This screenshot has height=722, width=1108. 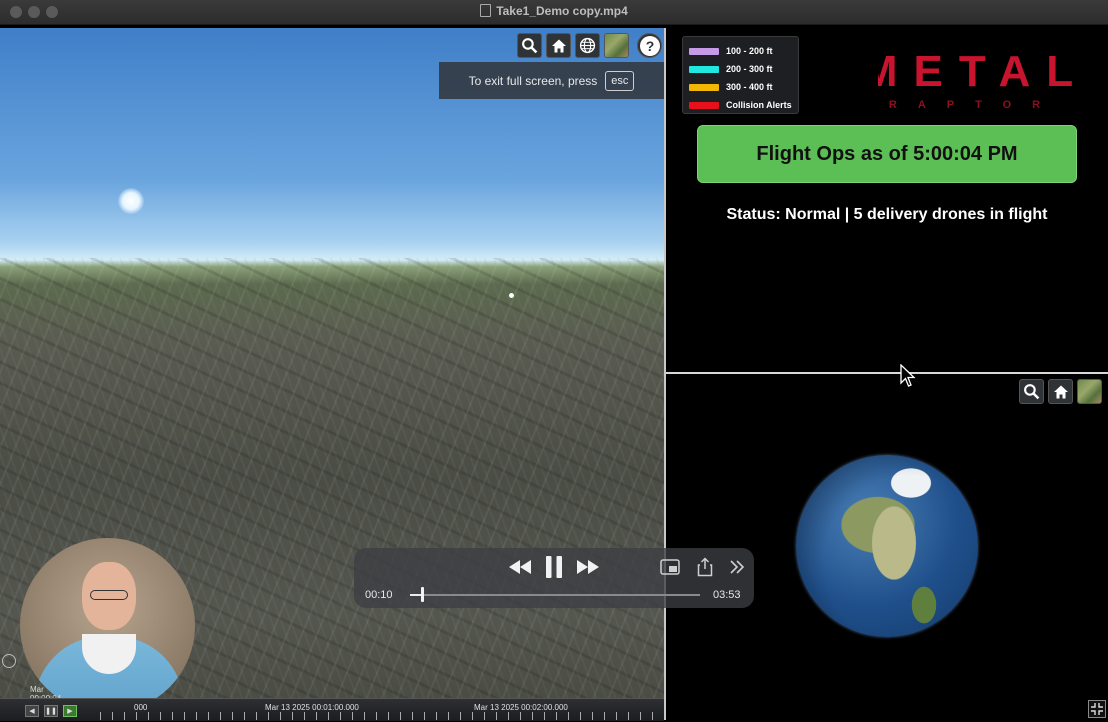 I want to click on legend-label: 300 - 400 ft, so click(x=749, y=87).